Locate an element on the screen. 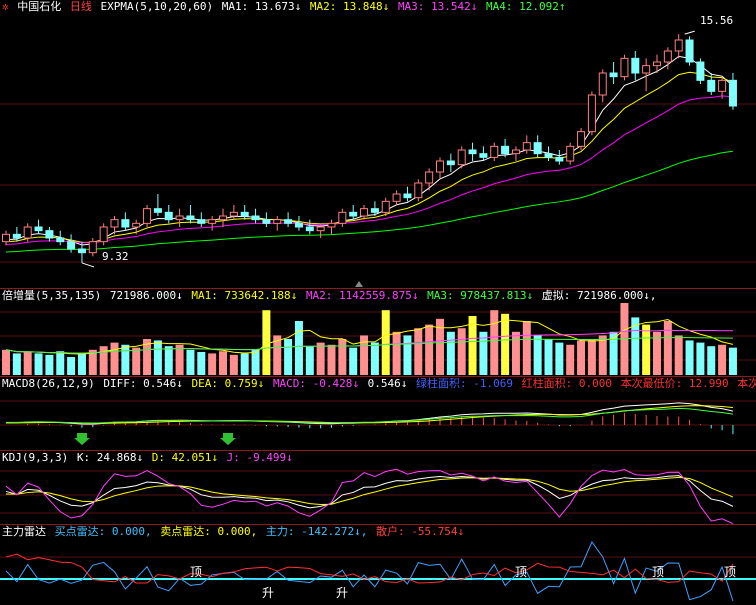  down-arrow-icon is located at coordinates (82, 439).